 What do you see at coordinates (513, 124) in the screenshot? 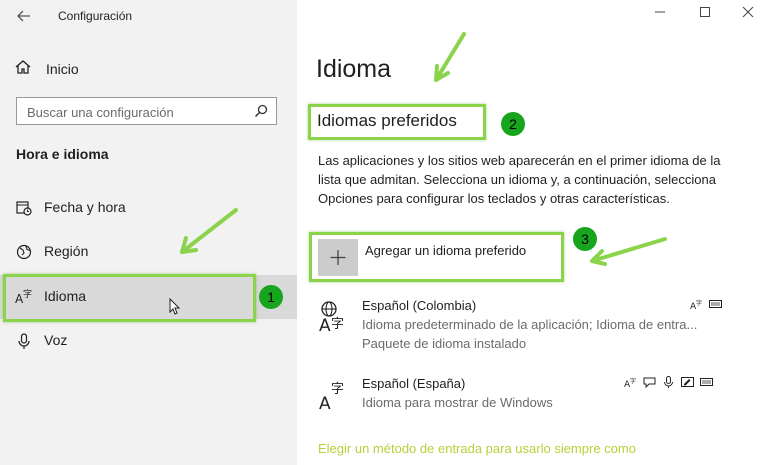
I see `step-badge-2: 2` at bounding box center [513, 124].